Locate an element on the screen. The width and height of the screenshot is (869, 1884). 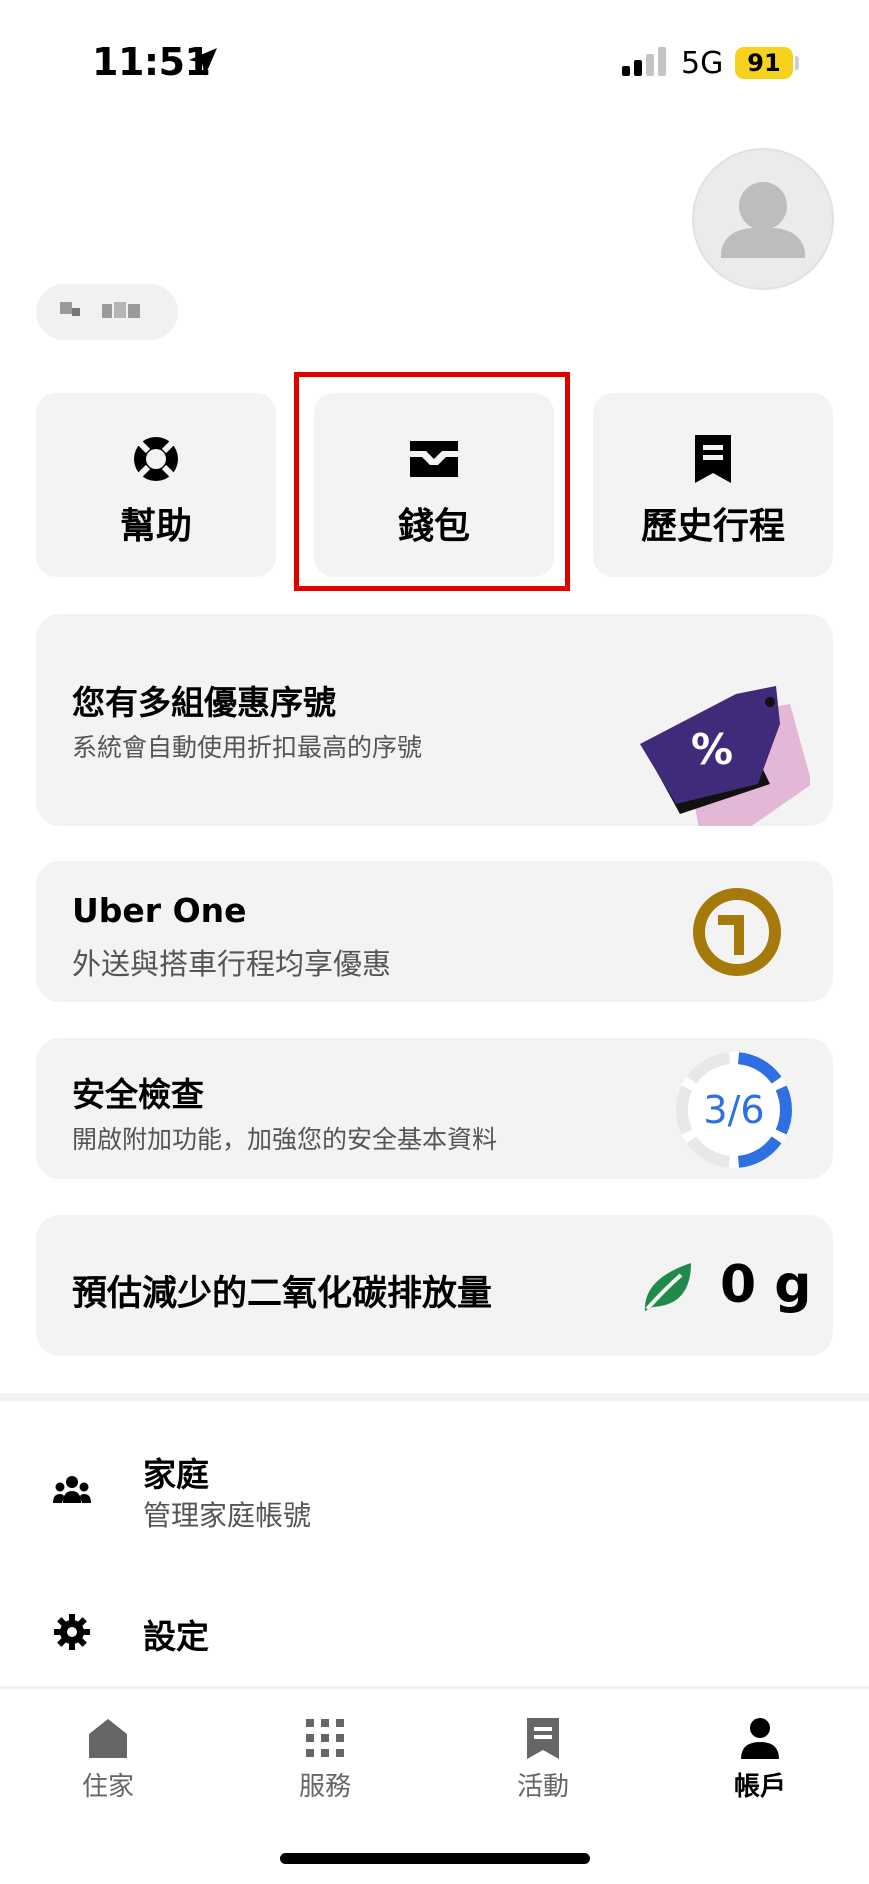
nav-home-label: 住家 is located at coordinates (107, 1787).